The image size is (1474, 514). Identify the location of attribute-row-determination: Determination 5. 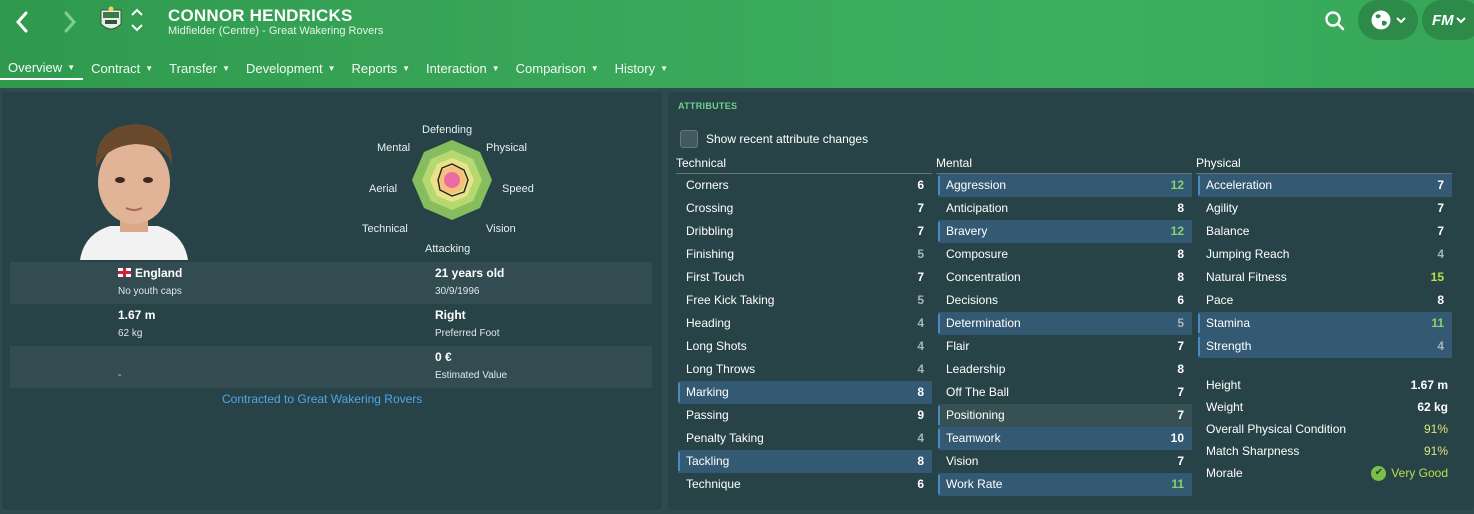
(1065, 323).